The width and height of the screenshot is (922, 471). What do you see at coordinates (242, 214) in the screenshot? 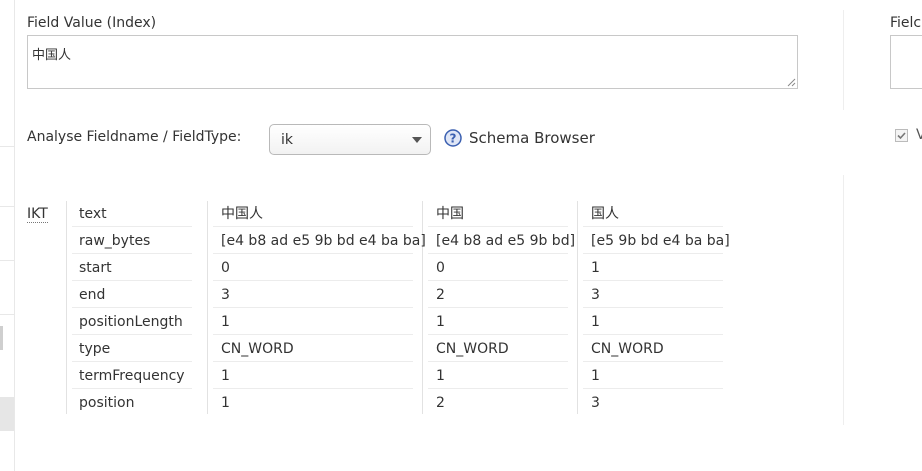
I see `token-text: 中国人` at bounding box center [242, 214].